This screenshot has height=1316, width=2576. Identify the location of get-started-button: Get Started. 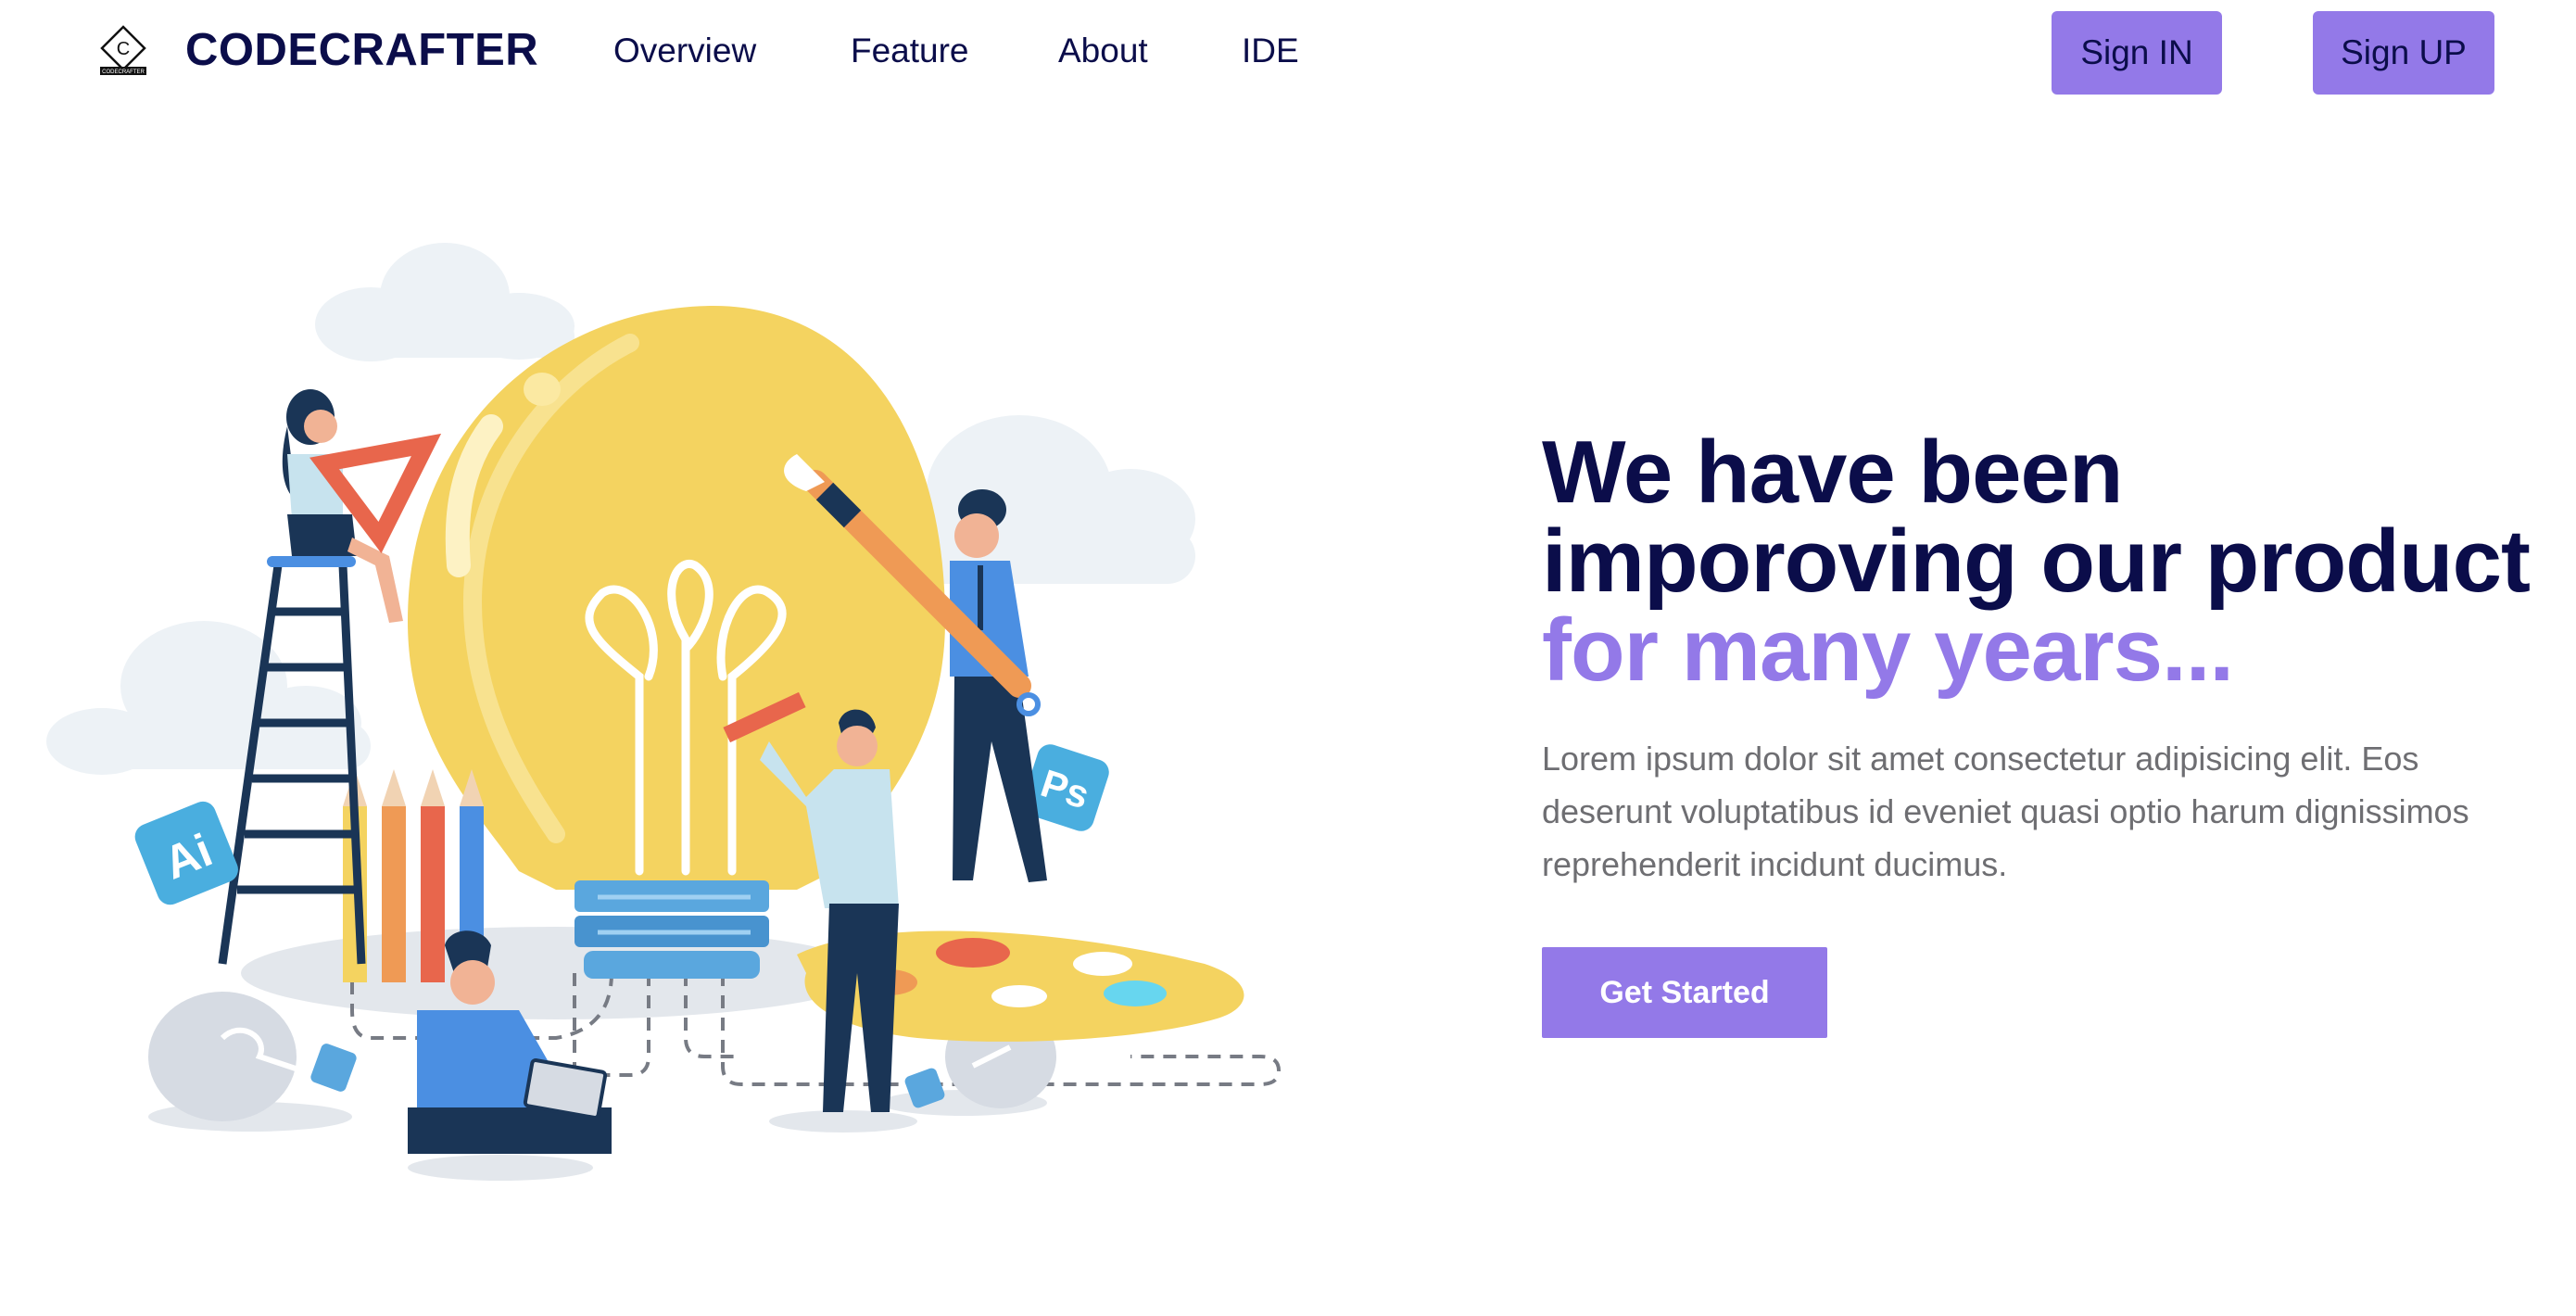
(1684, 992).